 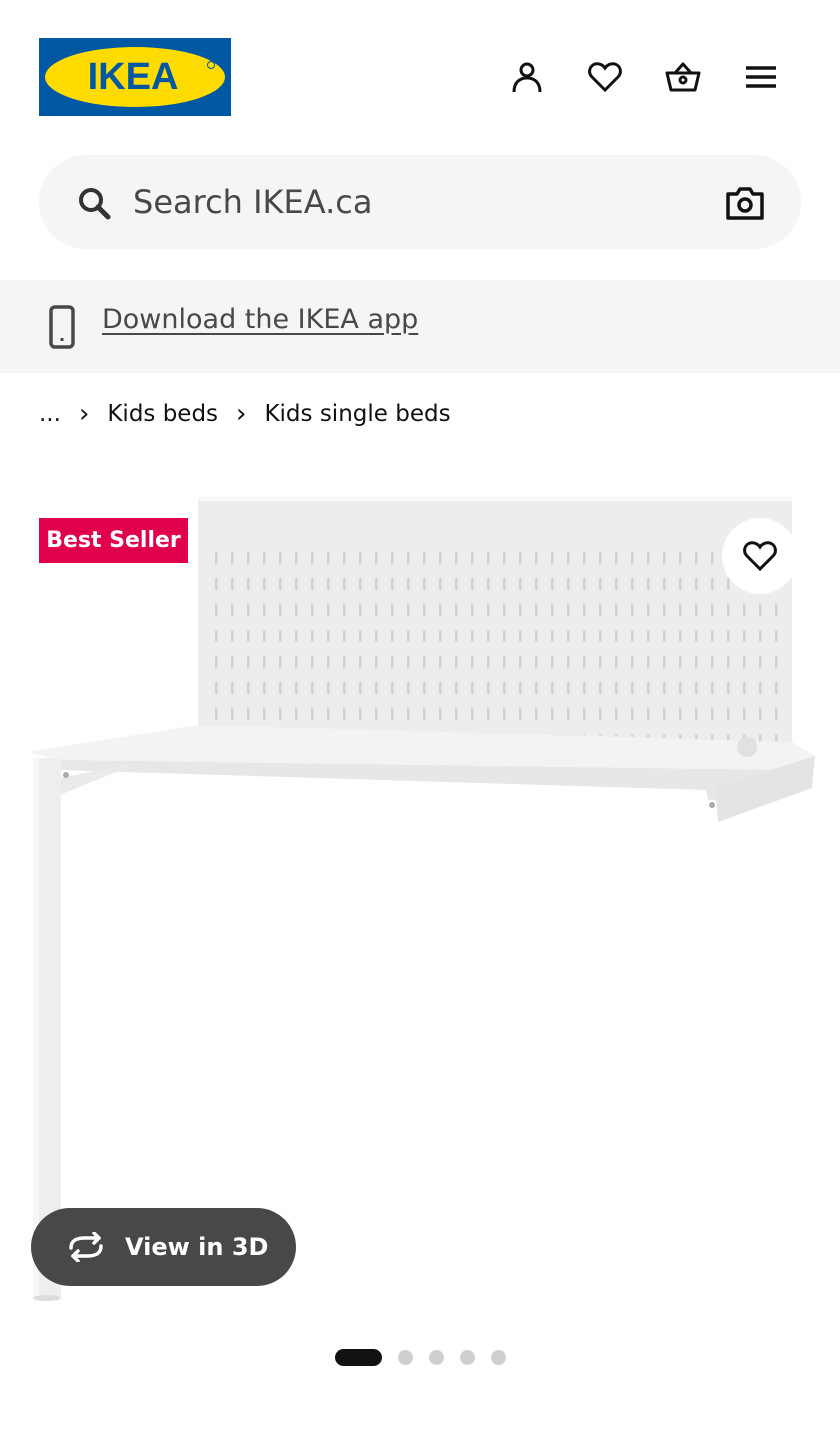 I want to click on breadcrumb-item-kids-beds: Kids beds, so click(x=162, y=414).